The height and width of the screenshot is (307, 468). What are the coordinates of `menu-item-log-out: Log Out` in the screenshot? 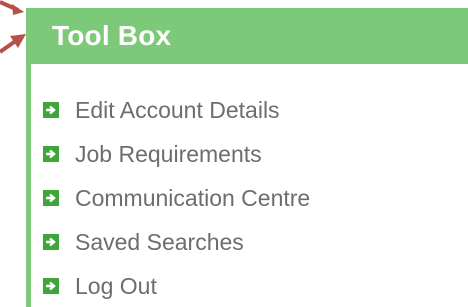 It's located at (176, 285).